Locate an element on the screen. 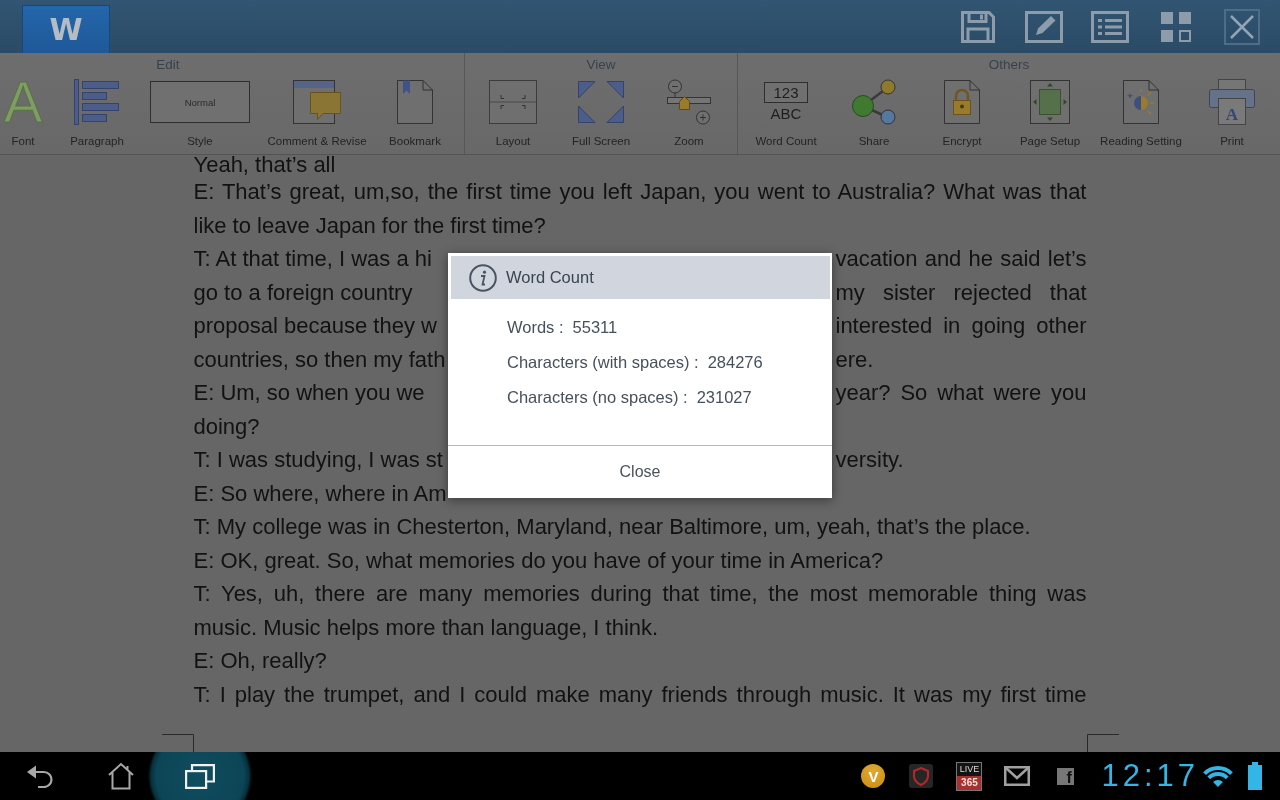  status-clock: 12:17 is located at coordinates (1150, 776).